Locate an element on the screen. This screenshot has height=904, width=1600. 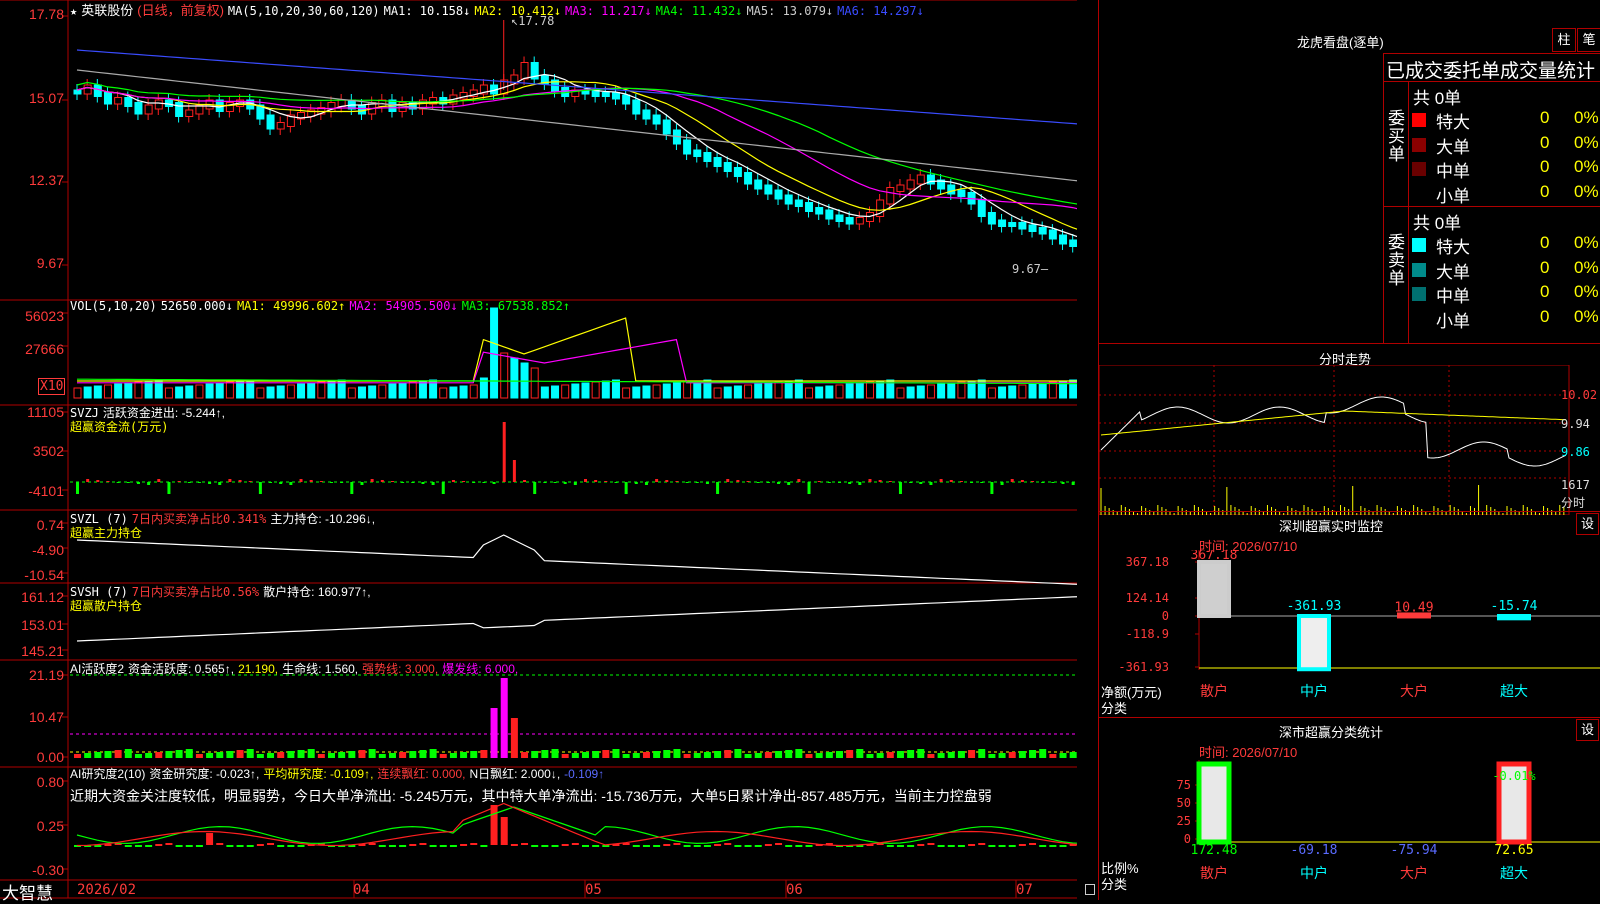
classify-top-label: -0.01% is located at coordinates (1514, 776).